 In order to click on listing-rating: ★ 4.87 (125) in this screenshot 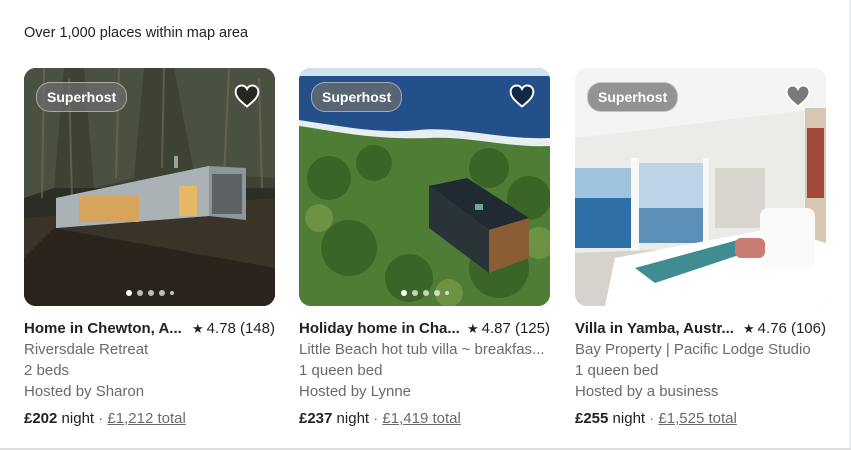, I will do `click(508, 328)`.